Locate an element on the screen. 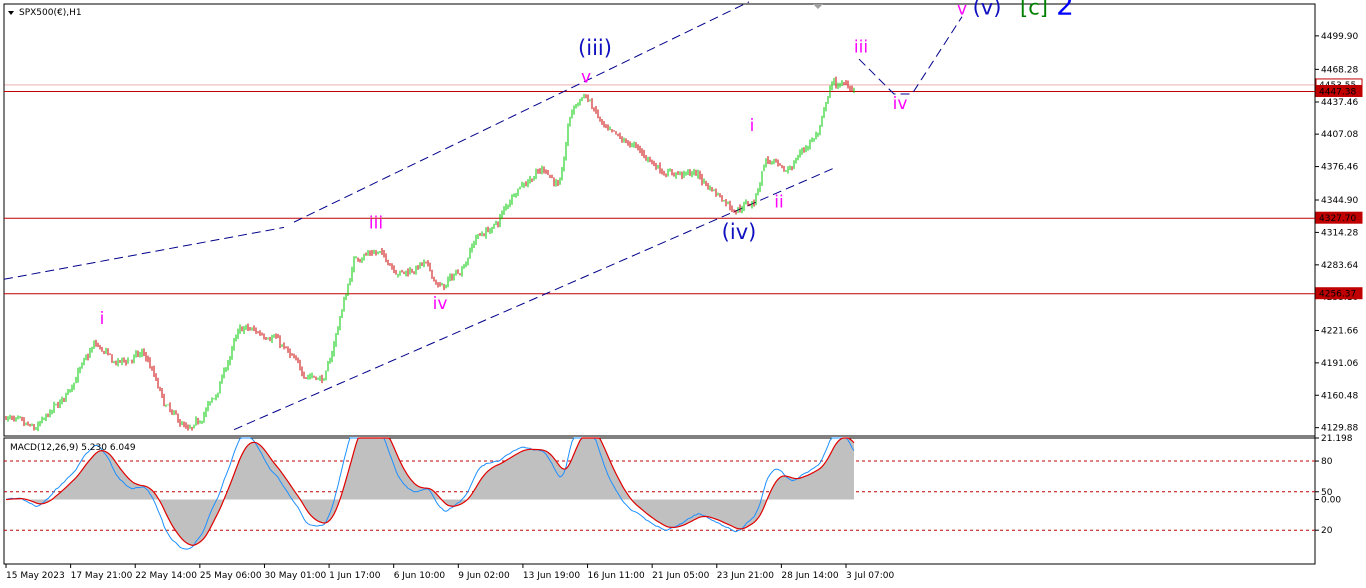  time-tick-label: 25 May 06:00 is located at coordinates (231, 576).